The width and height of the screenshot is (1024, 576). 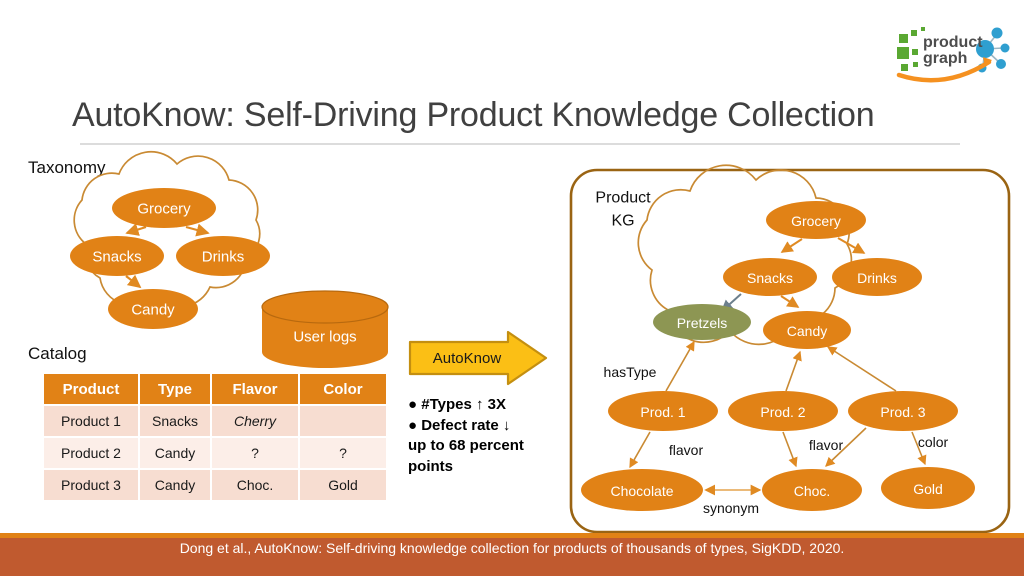 I want to click on node-grocery, so click(x=164, y=208).